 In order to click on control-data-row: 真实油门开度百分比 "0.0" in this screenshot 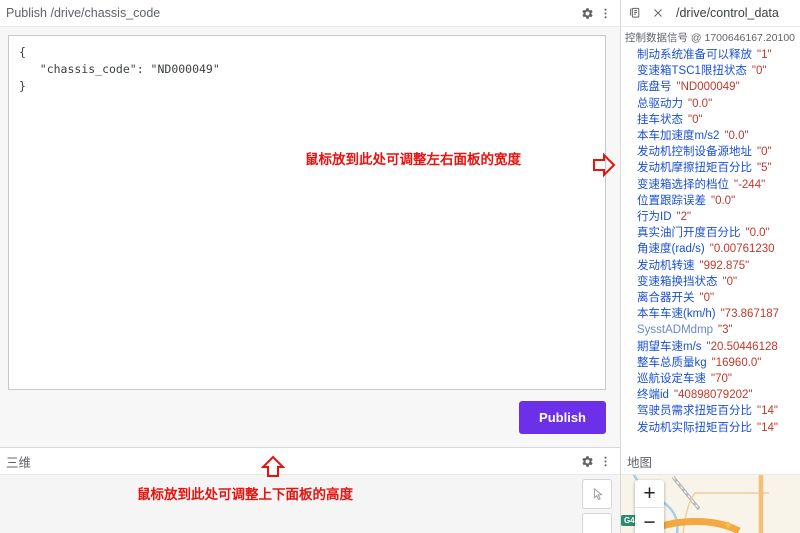, I will do `click(712, 233)`.